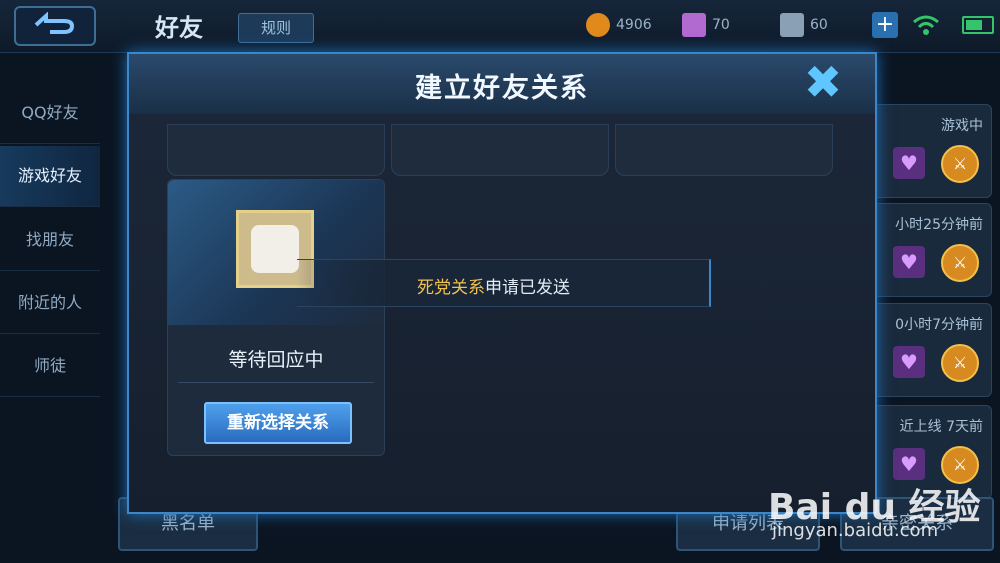 Image resolution: width=1000 pixels, height=563 pixels. Describe the element at coordinates (50, 113) in the screenshot. I see `sidebar-item-qq-friends: QQ好友` at that location.